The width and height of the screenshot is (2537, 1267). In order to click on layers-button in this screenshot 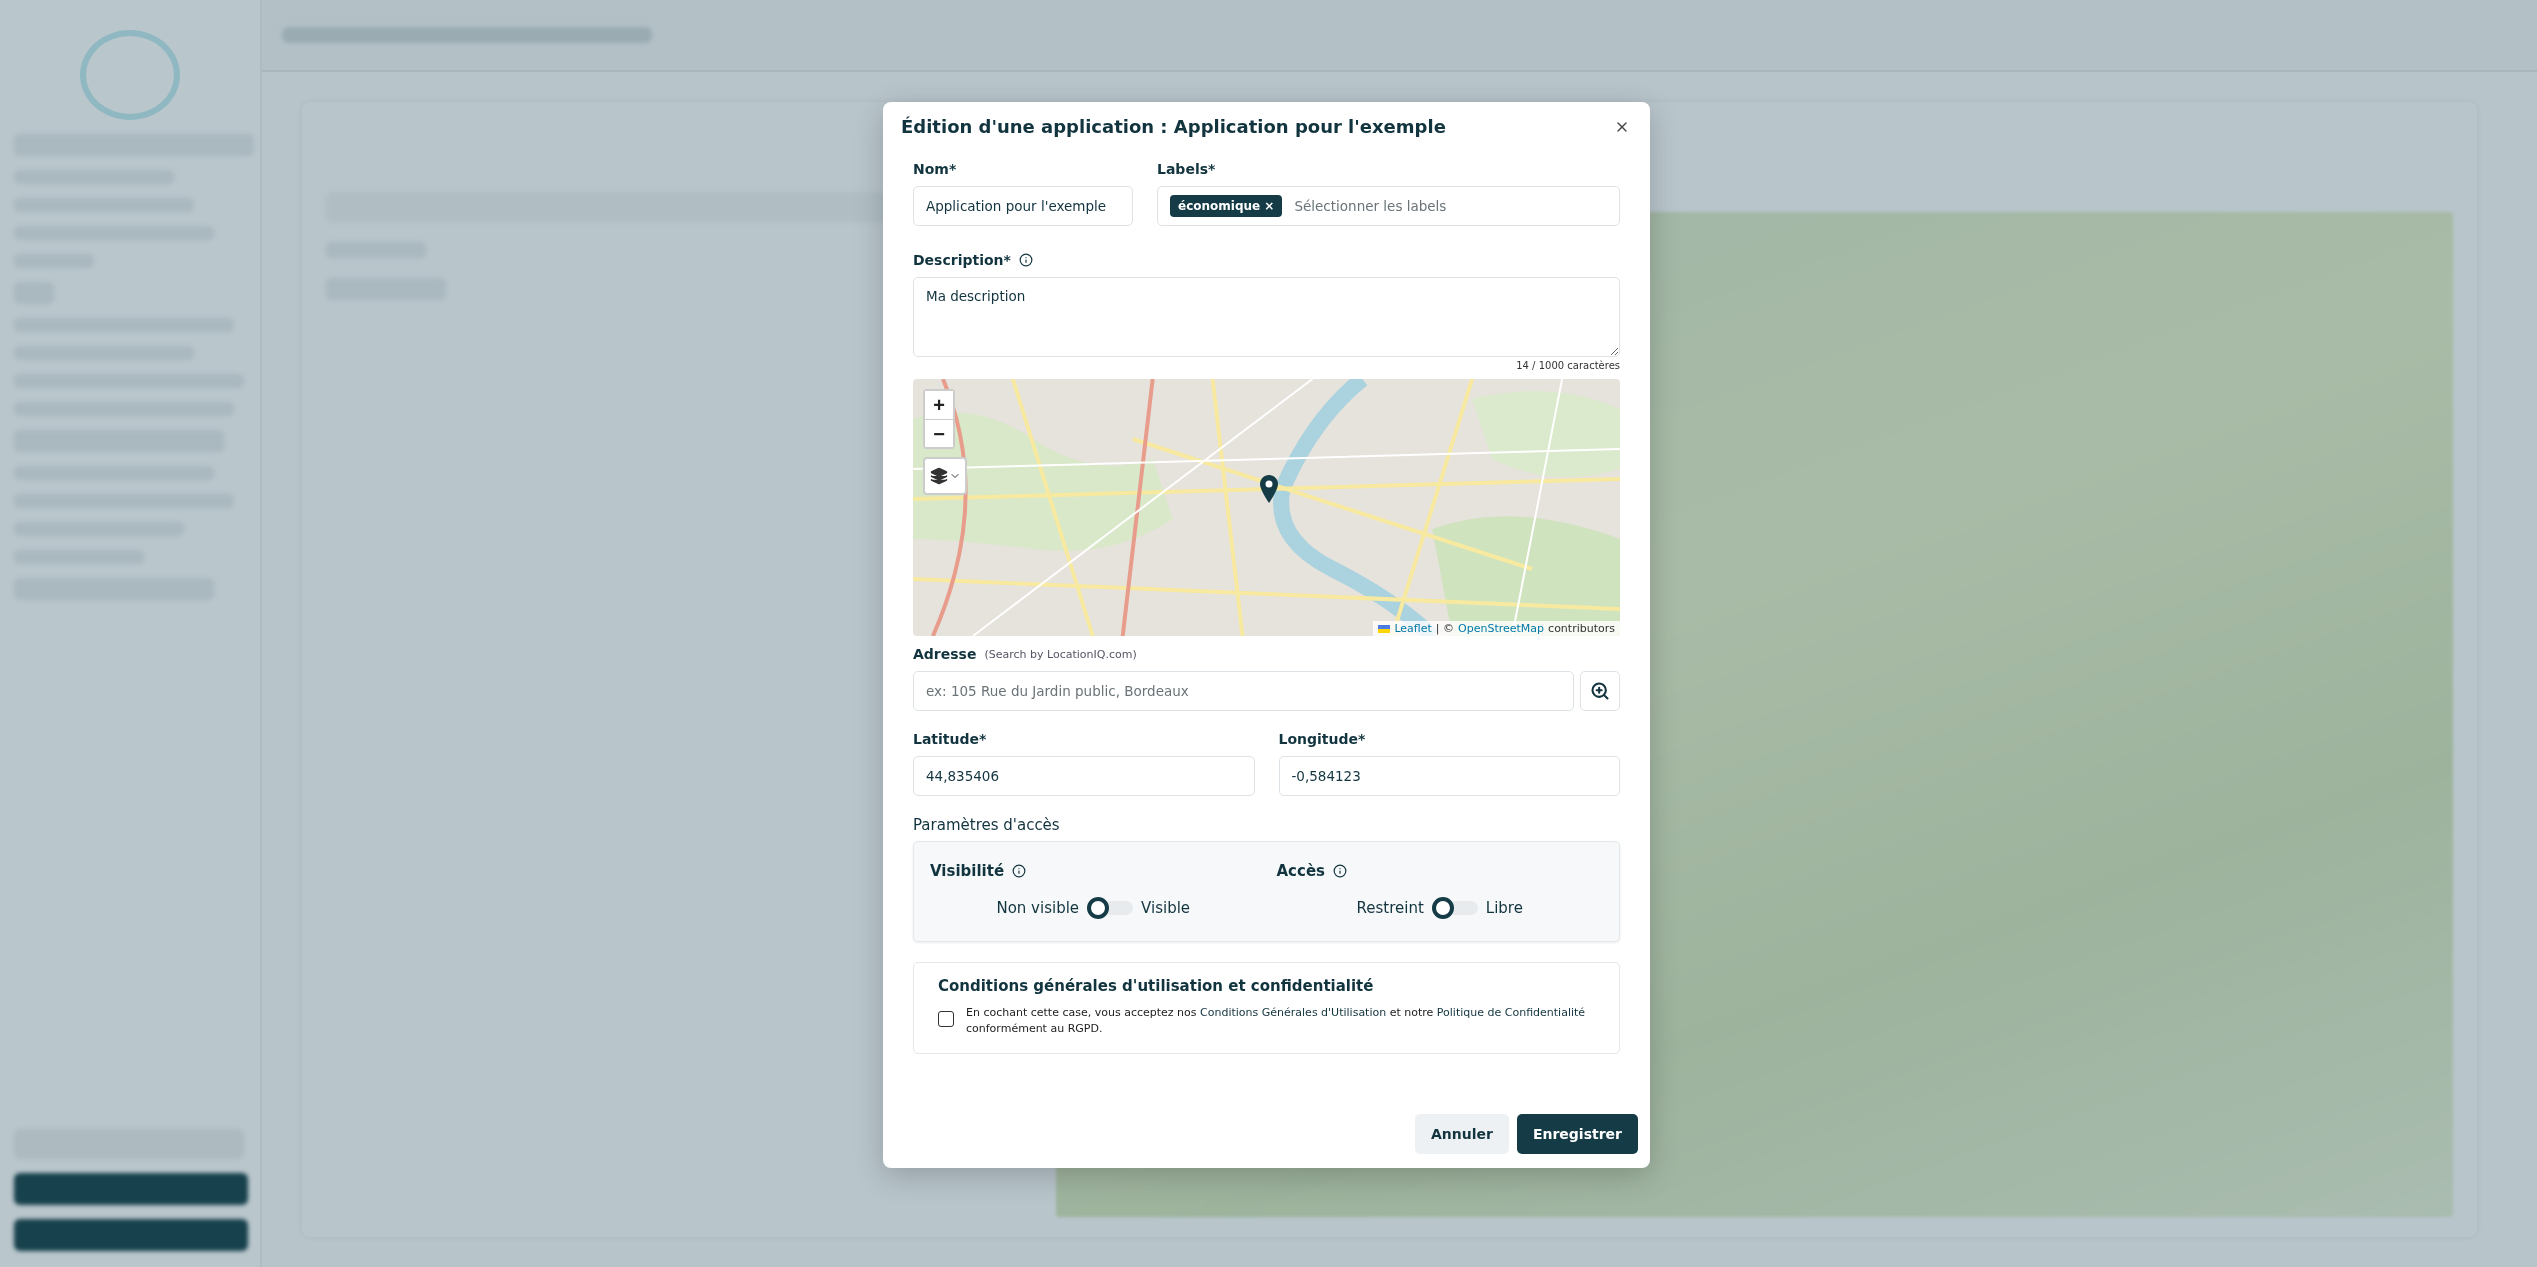, I will do `click(945, 476)`.